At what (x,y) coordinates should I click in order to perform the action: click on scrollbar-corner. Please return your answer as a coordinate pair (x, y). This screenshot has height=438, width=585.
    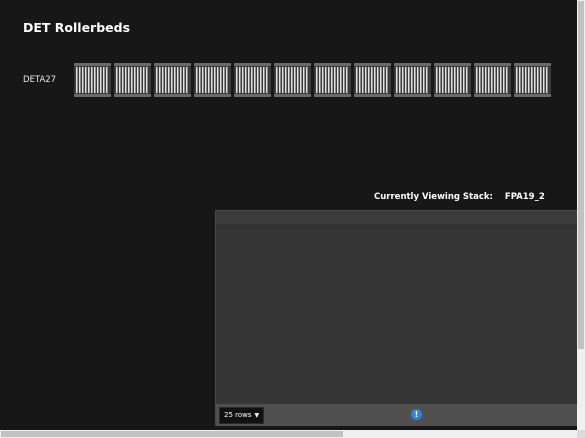
    Looking at the image, I should click on (581, 434).